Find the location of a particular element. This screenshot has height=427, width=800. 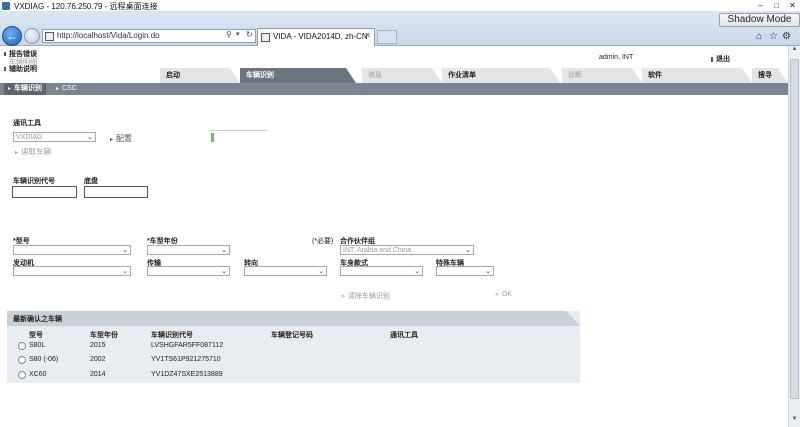

row-year: 2014 is located at coordinates (98, 374).